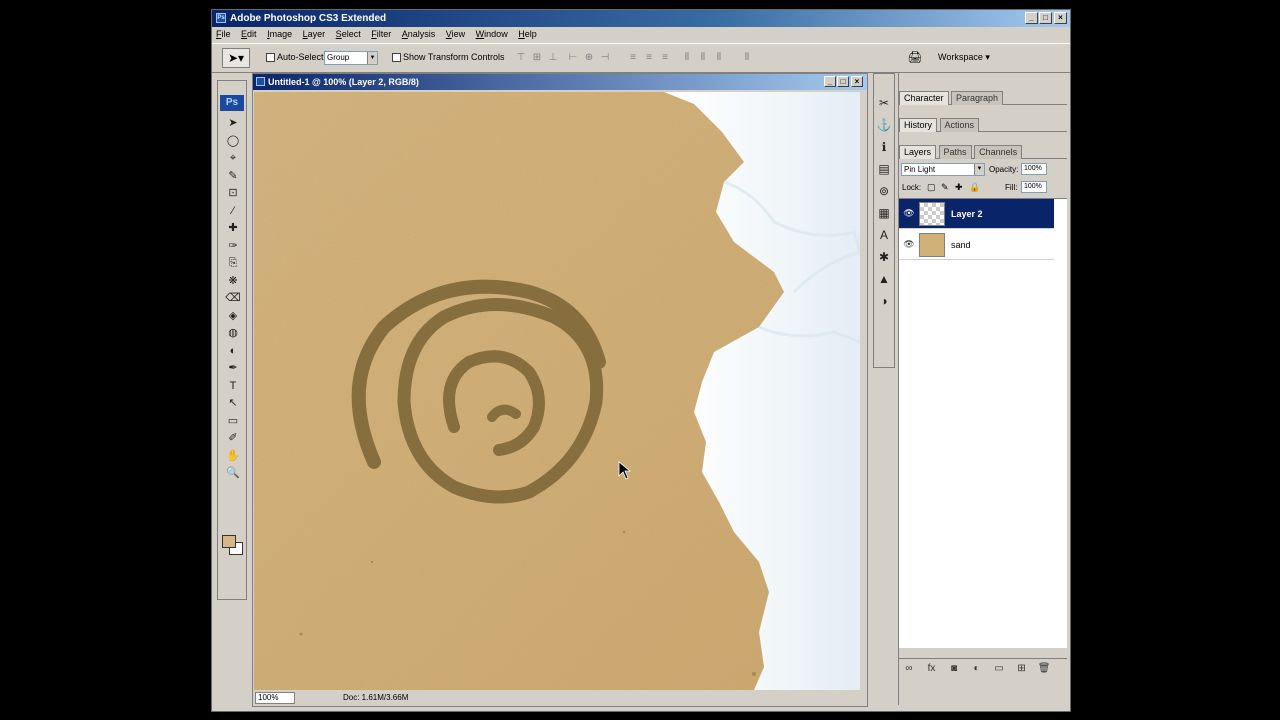 This screenshot has width=1280, height=720. What do you see at coordinates (573, 58) in the screenshot?
I see `align-left-icon: ⊢` at bounding box center [573, 58].